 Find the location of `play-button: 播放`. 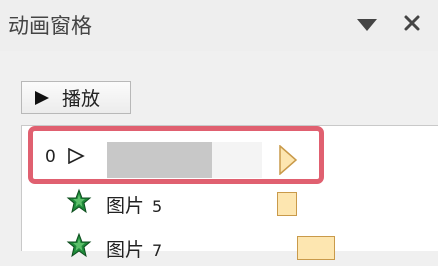

play-button: 播放 is located at coordinates (76, 97).